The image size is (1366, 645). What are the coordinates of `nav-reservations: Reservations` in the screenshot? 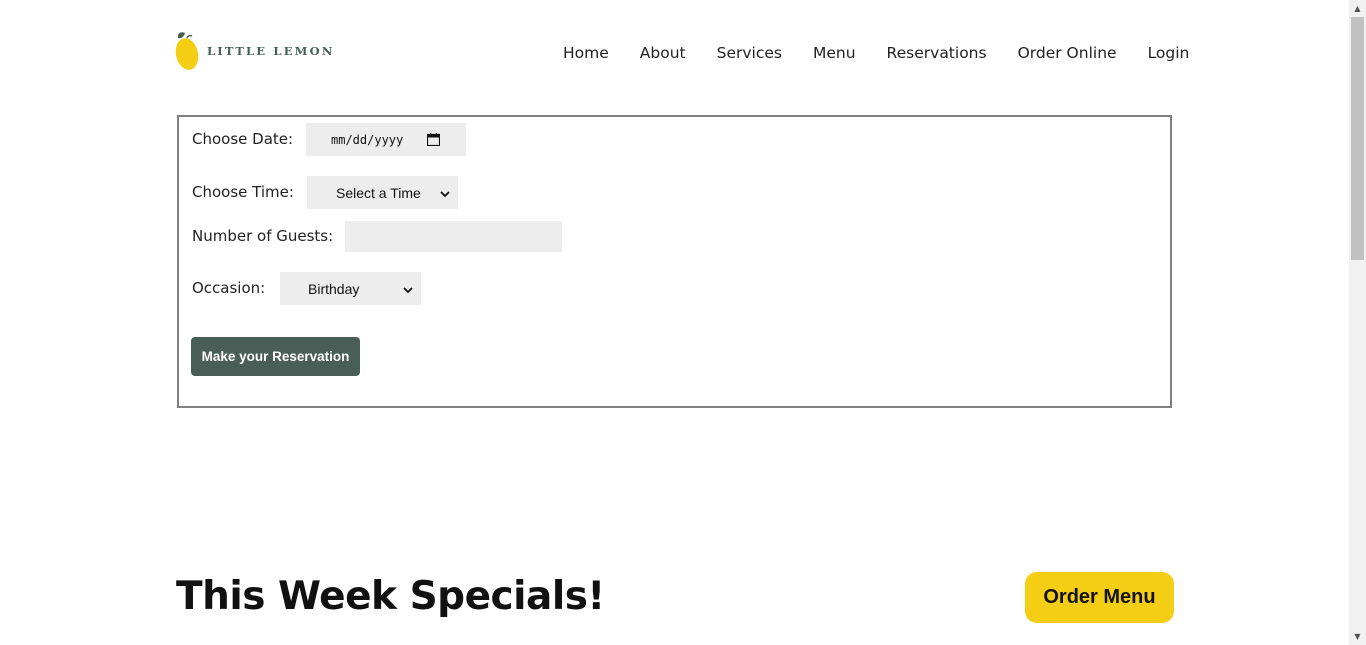 It's located at (937, 53).